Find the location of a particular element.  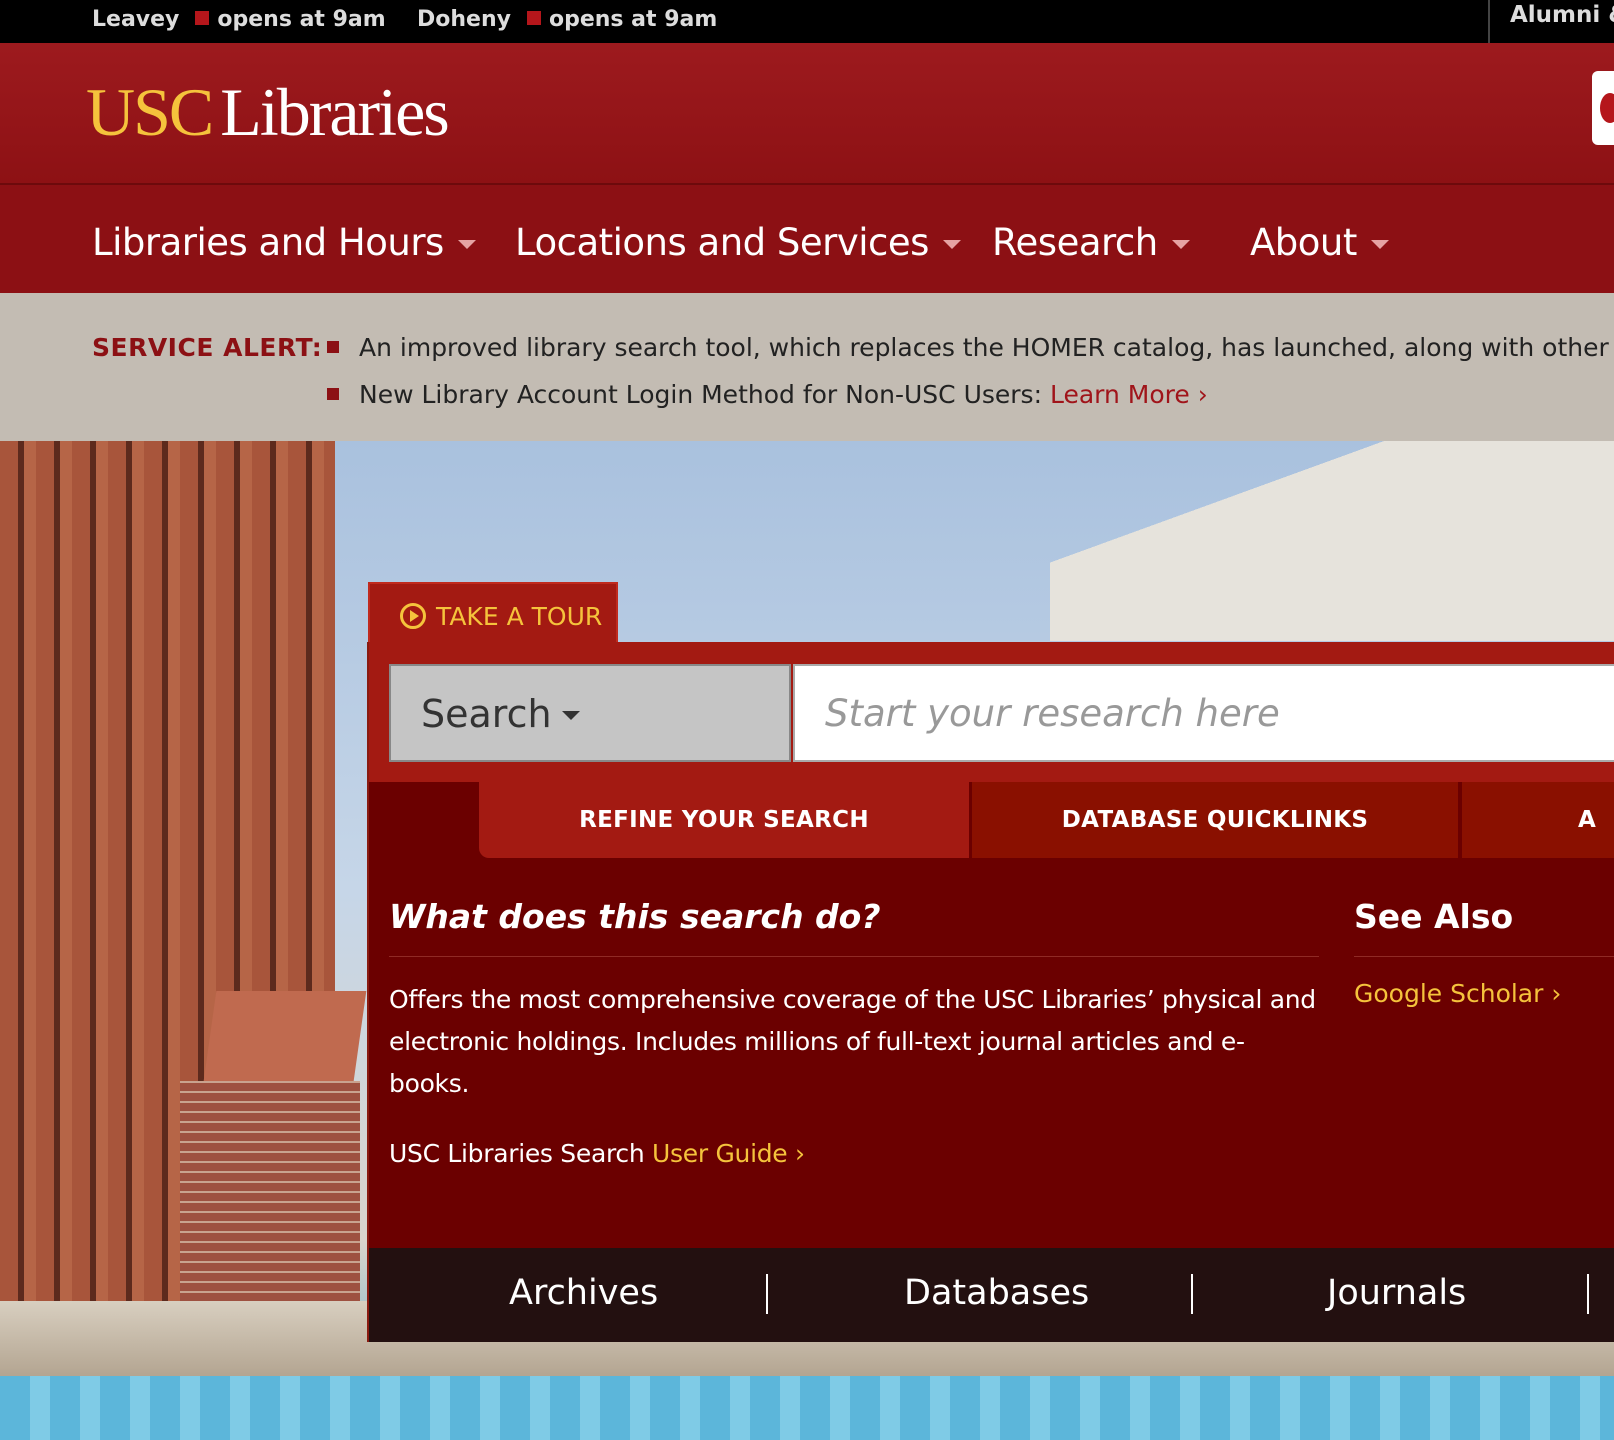

roof is located at coordinates (285, 1036).